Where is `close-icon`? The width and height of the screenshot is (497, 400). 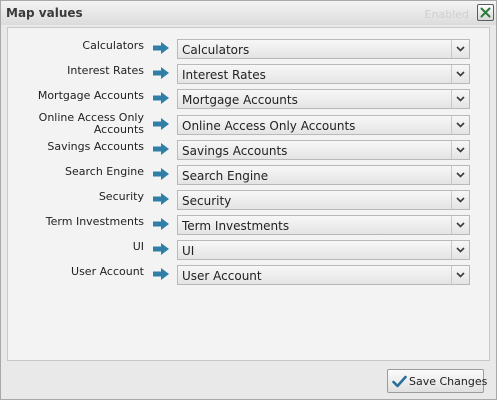 close-icon is located at coordinates (485, 12).